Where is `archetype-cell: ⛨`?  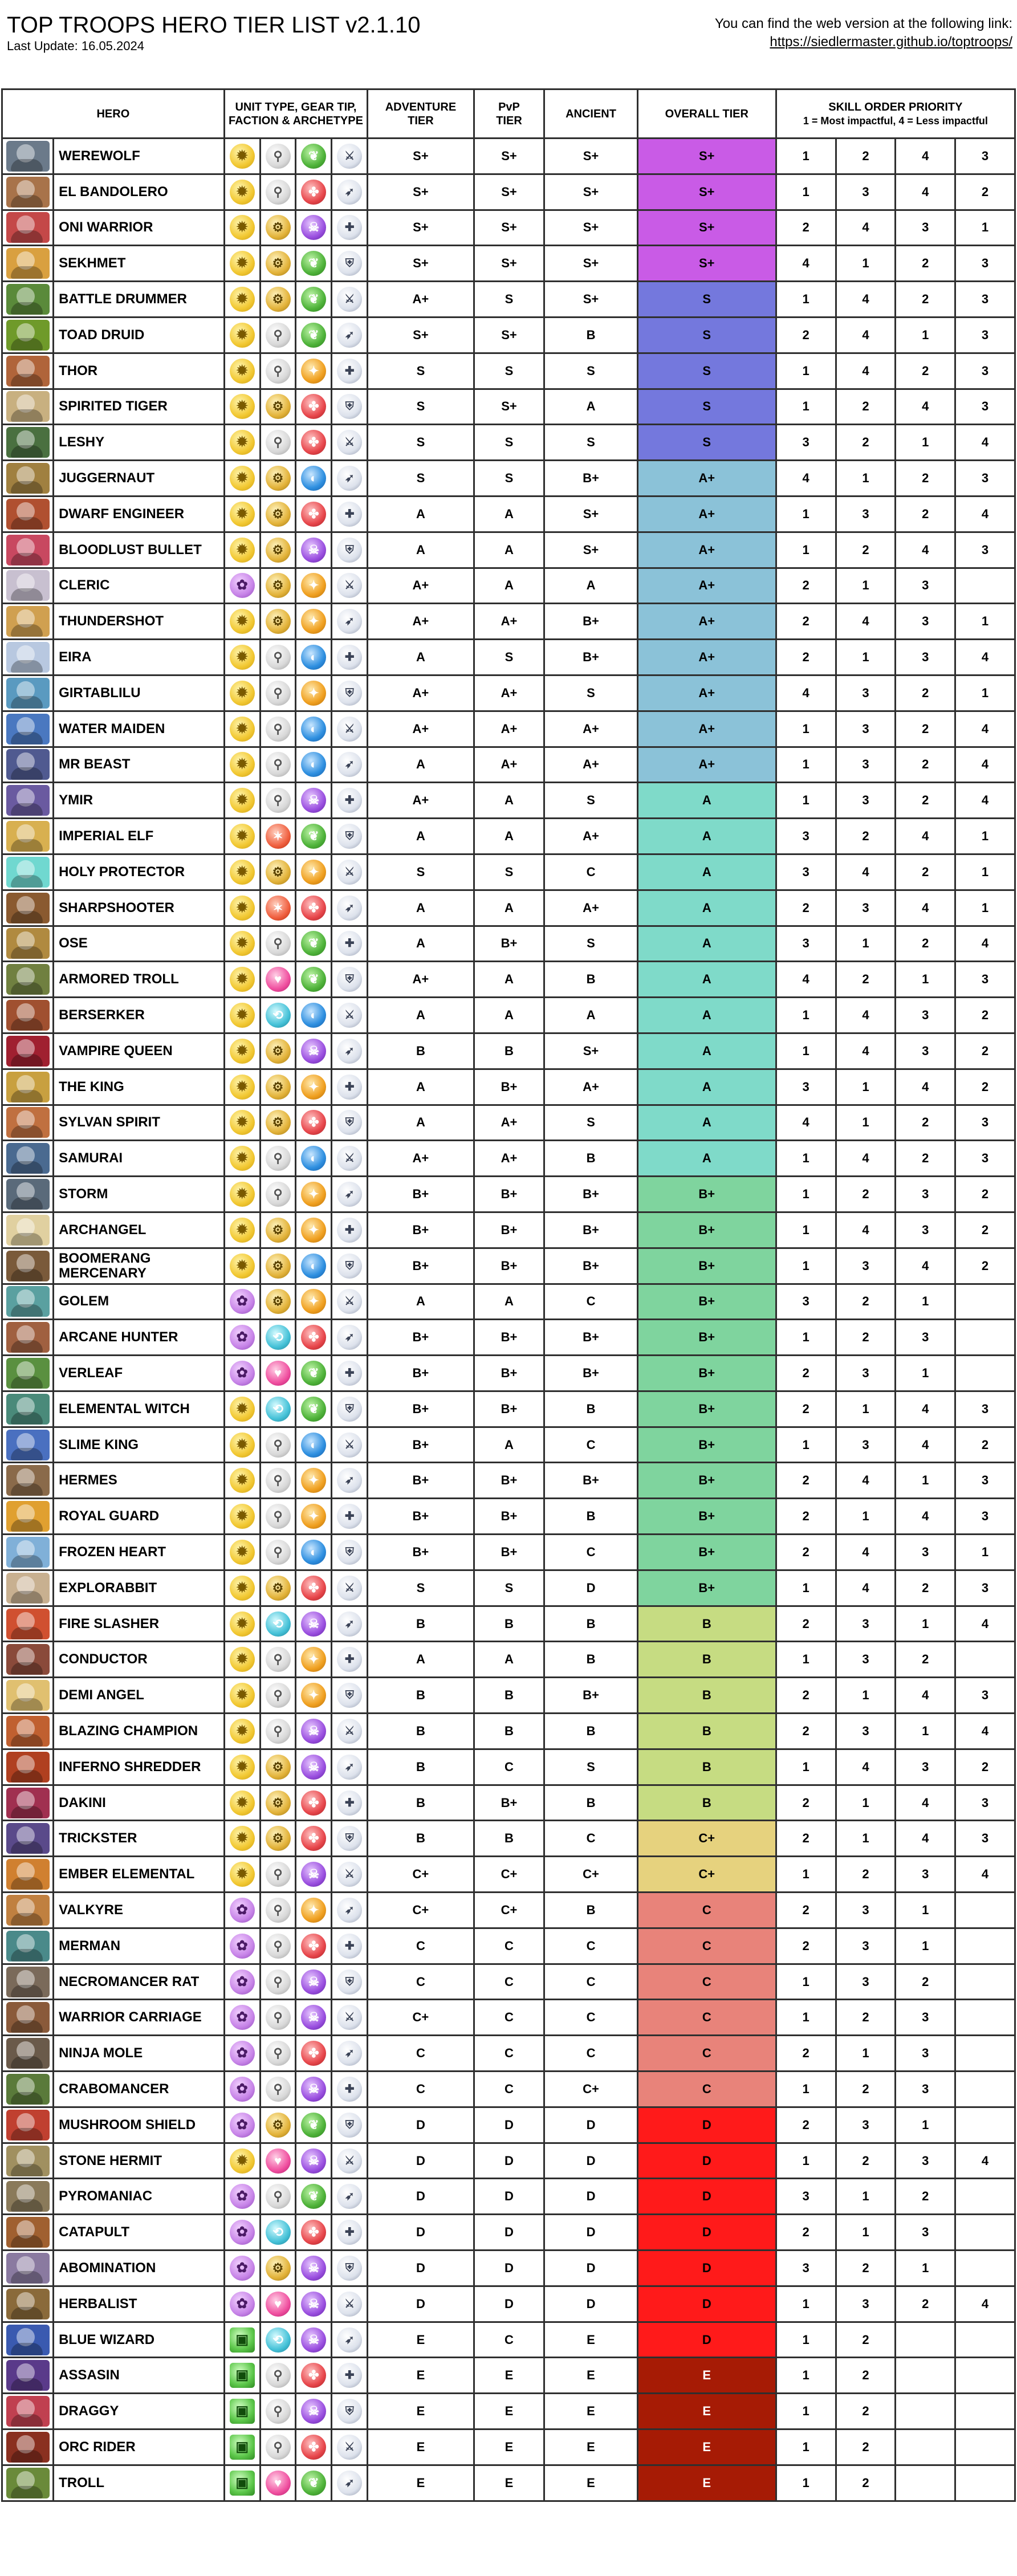 archetype-cell: ⛨ is located at coordinates (350, 1266).